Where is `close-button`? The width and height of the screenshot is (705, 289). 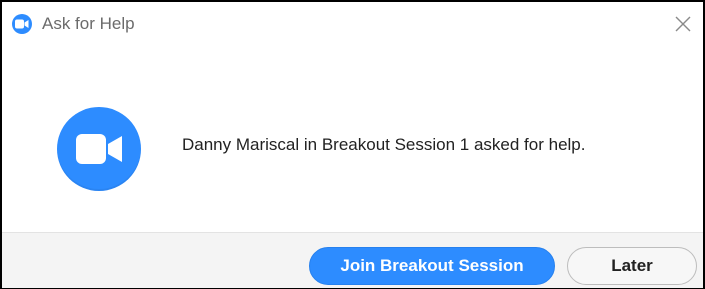 close-button is located at coordinates (683, 24).